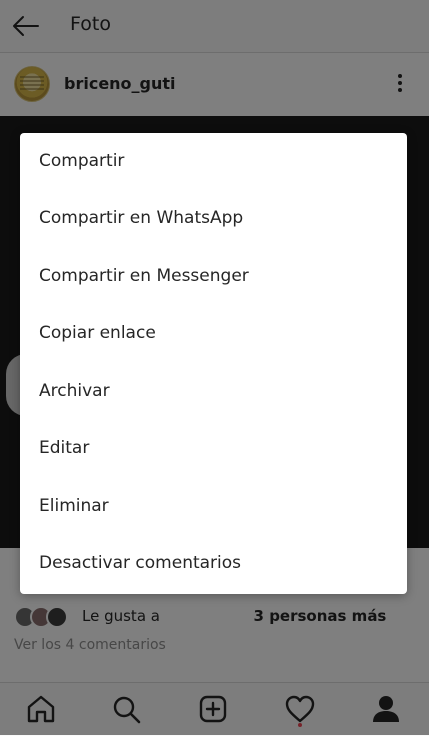  Describe the element at coordinates (213, 563) in the screenshot. I see `menu-item-disable-comments: Desactivar comentarios` at that location.